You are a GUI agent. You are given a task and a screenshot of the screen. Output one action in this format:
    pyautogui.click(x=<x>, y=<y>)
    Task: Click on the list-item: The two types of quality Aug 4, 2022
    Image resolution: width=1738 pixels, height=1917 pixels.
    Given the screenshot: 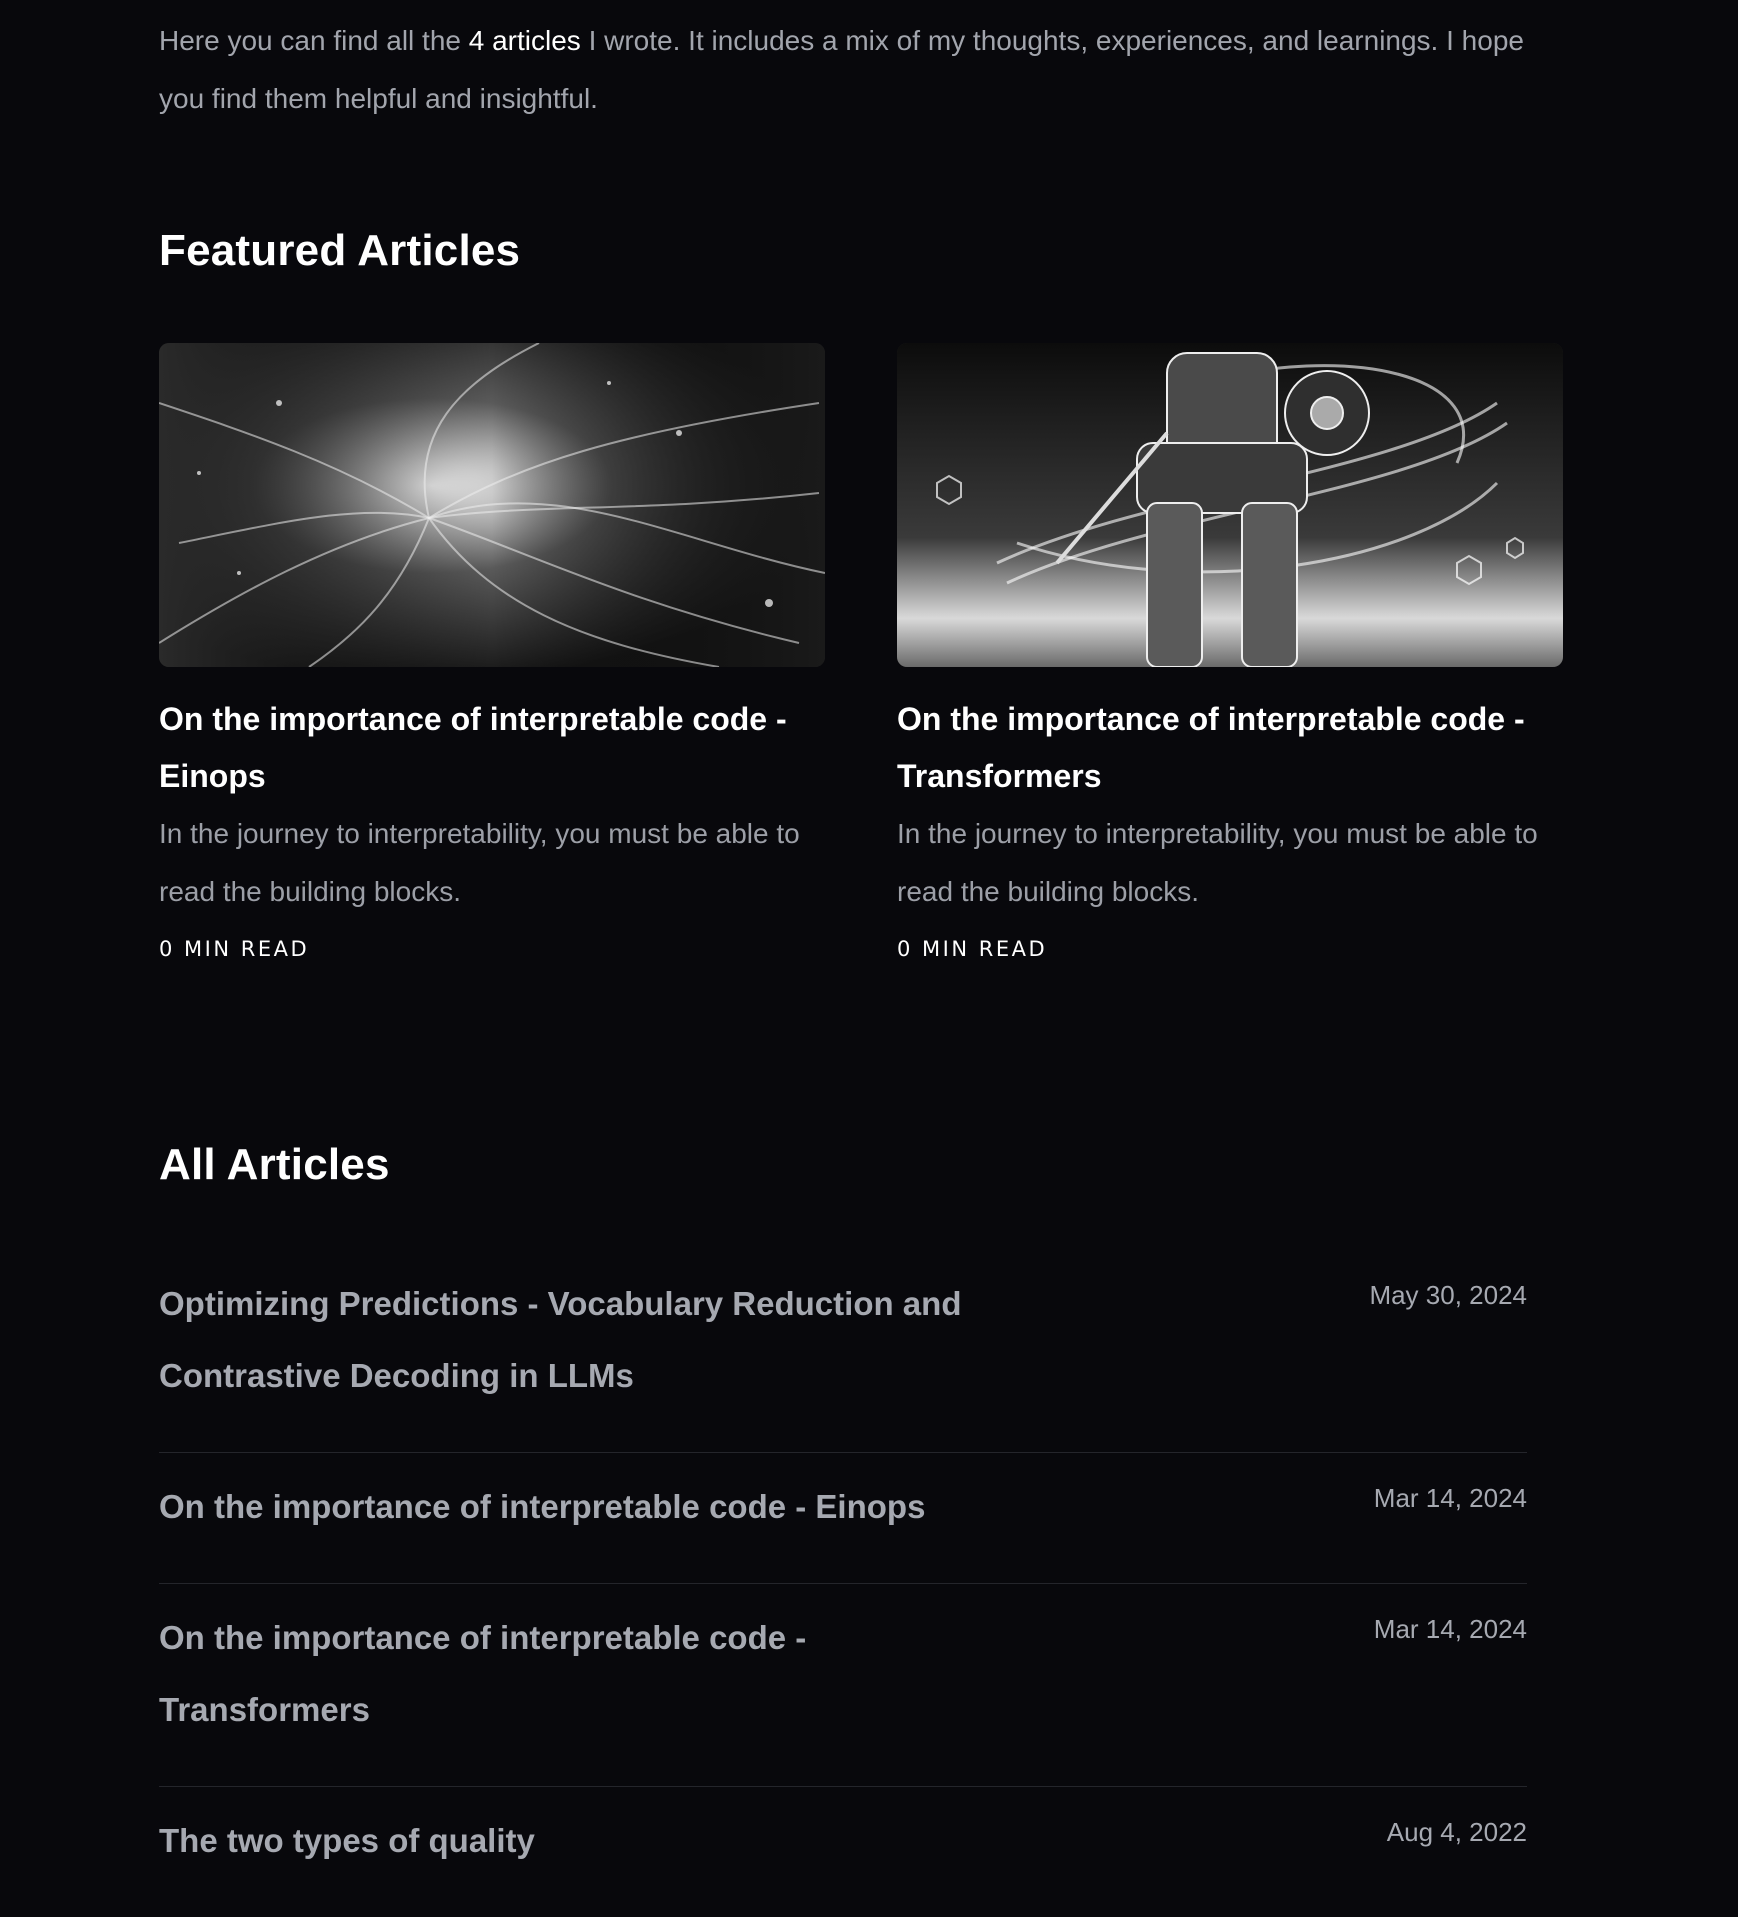 What is the action you would take?
    pyautogui.click(x=843, y=1852)
    